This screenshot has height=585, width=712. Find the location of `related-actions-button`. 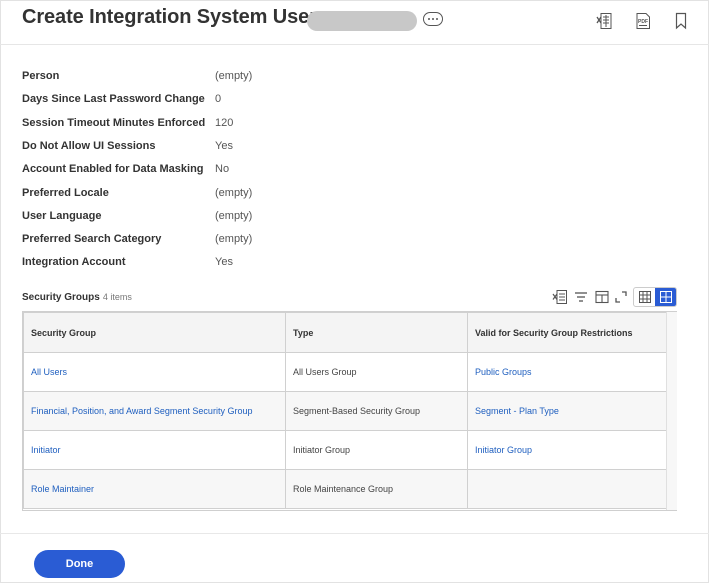

related-actions-button is located at coordinates (433, 19).